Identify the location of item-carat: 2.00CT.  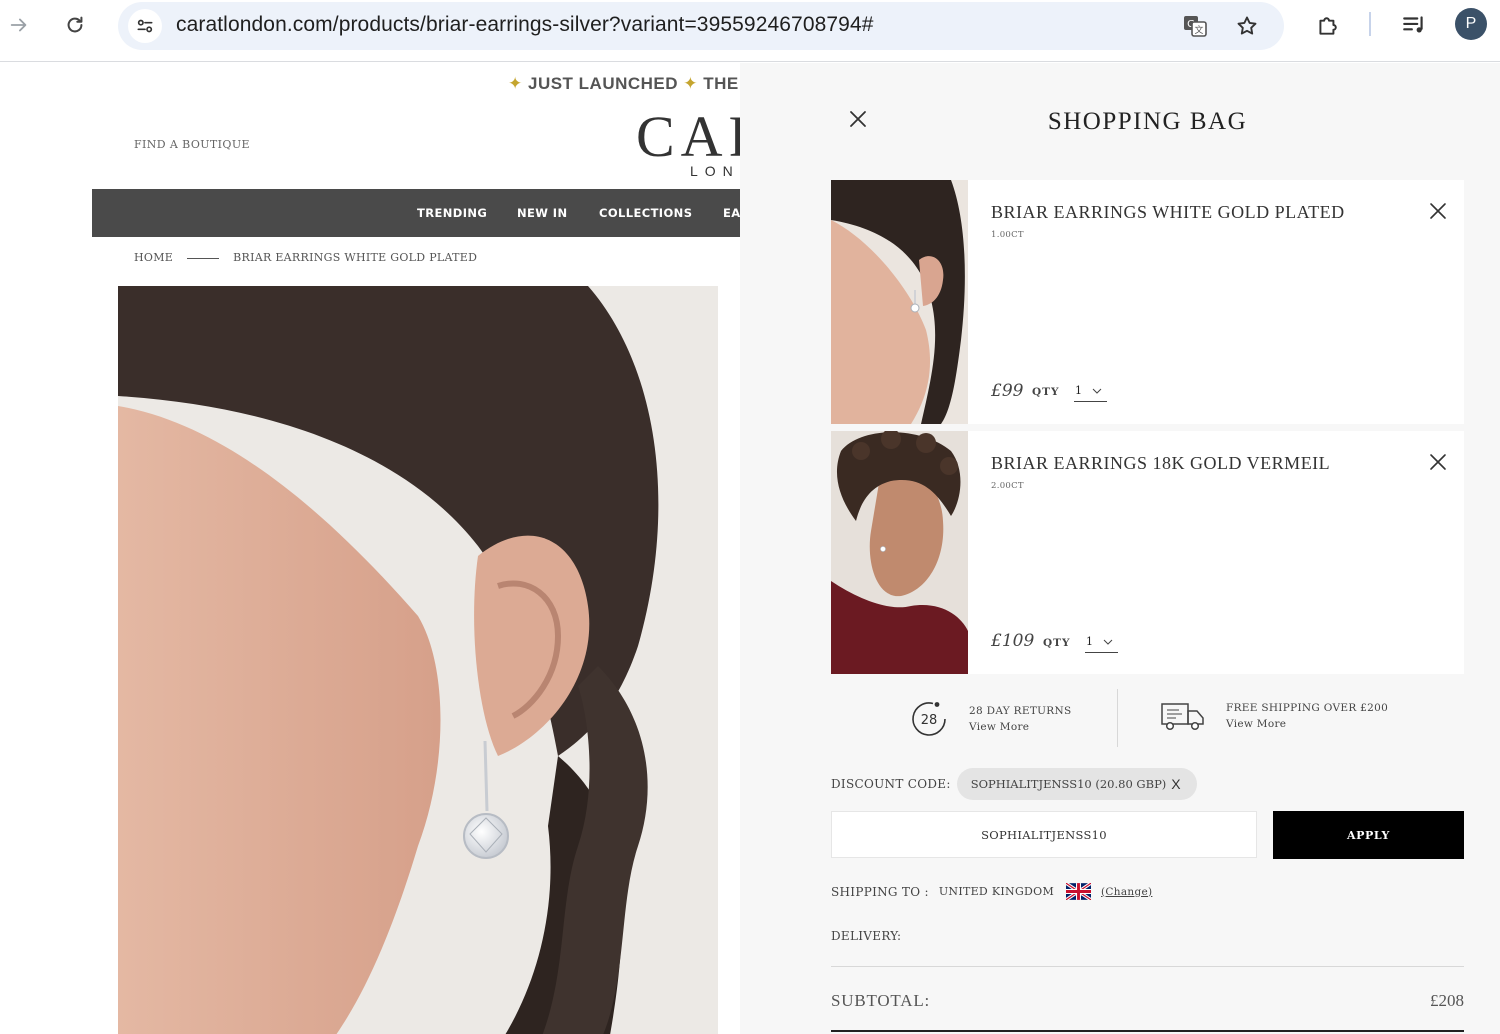
(1007, 486).